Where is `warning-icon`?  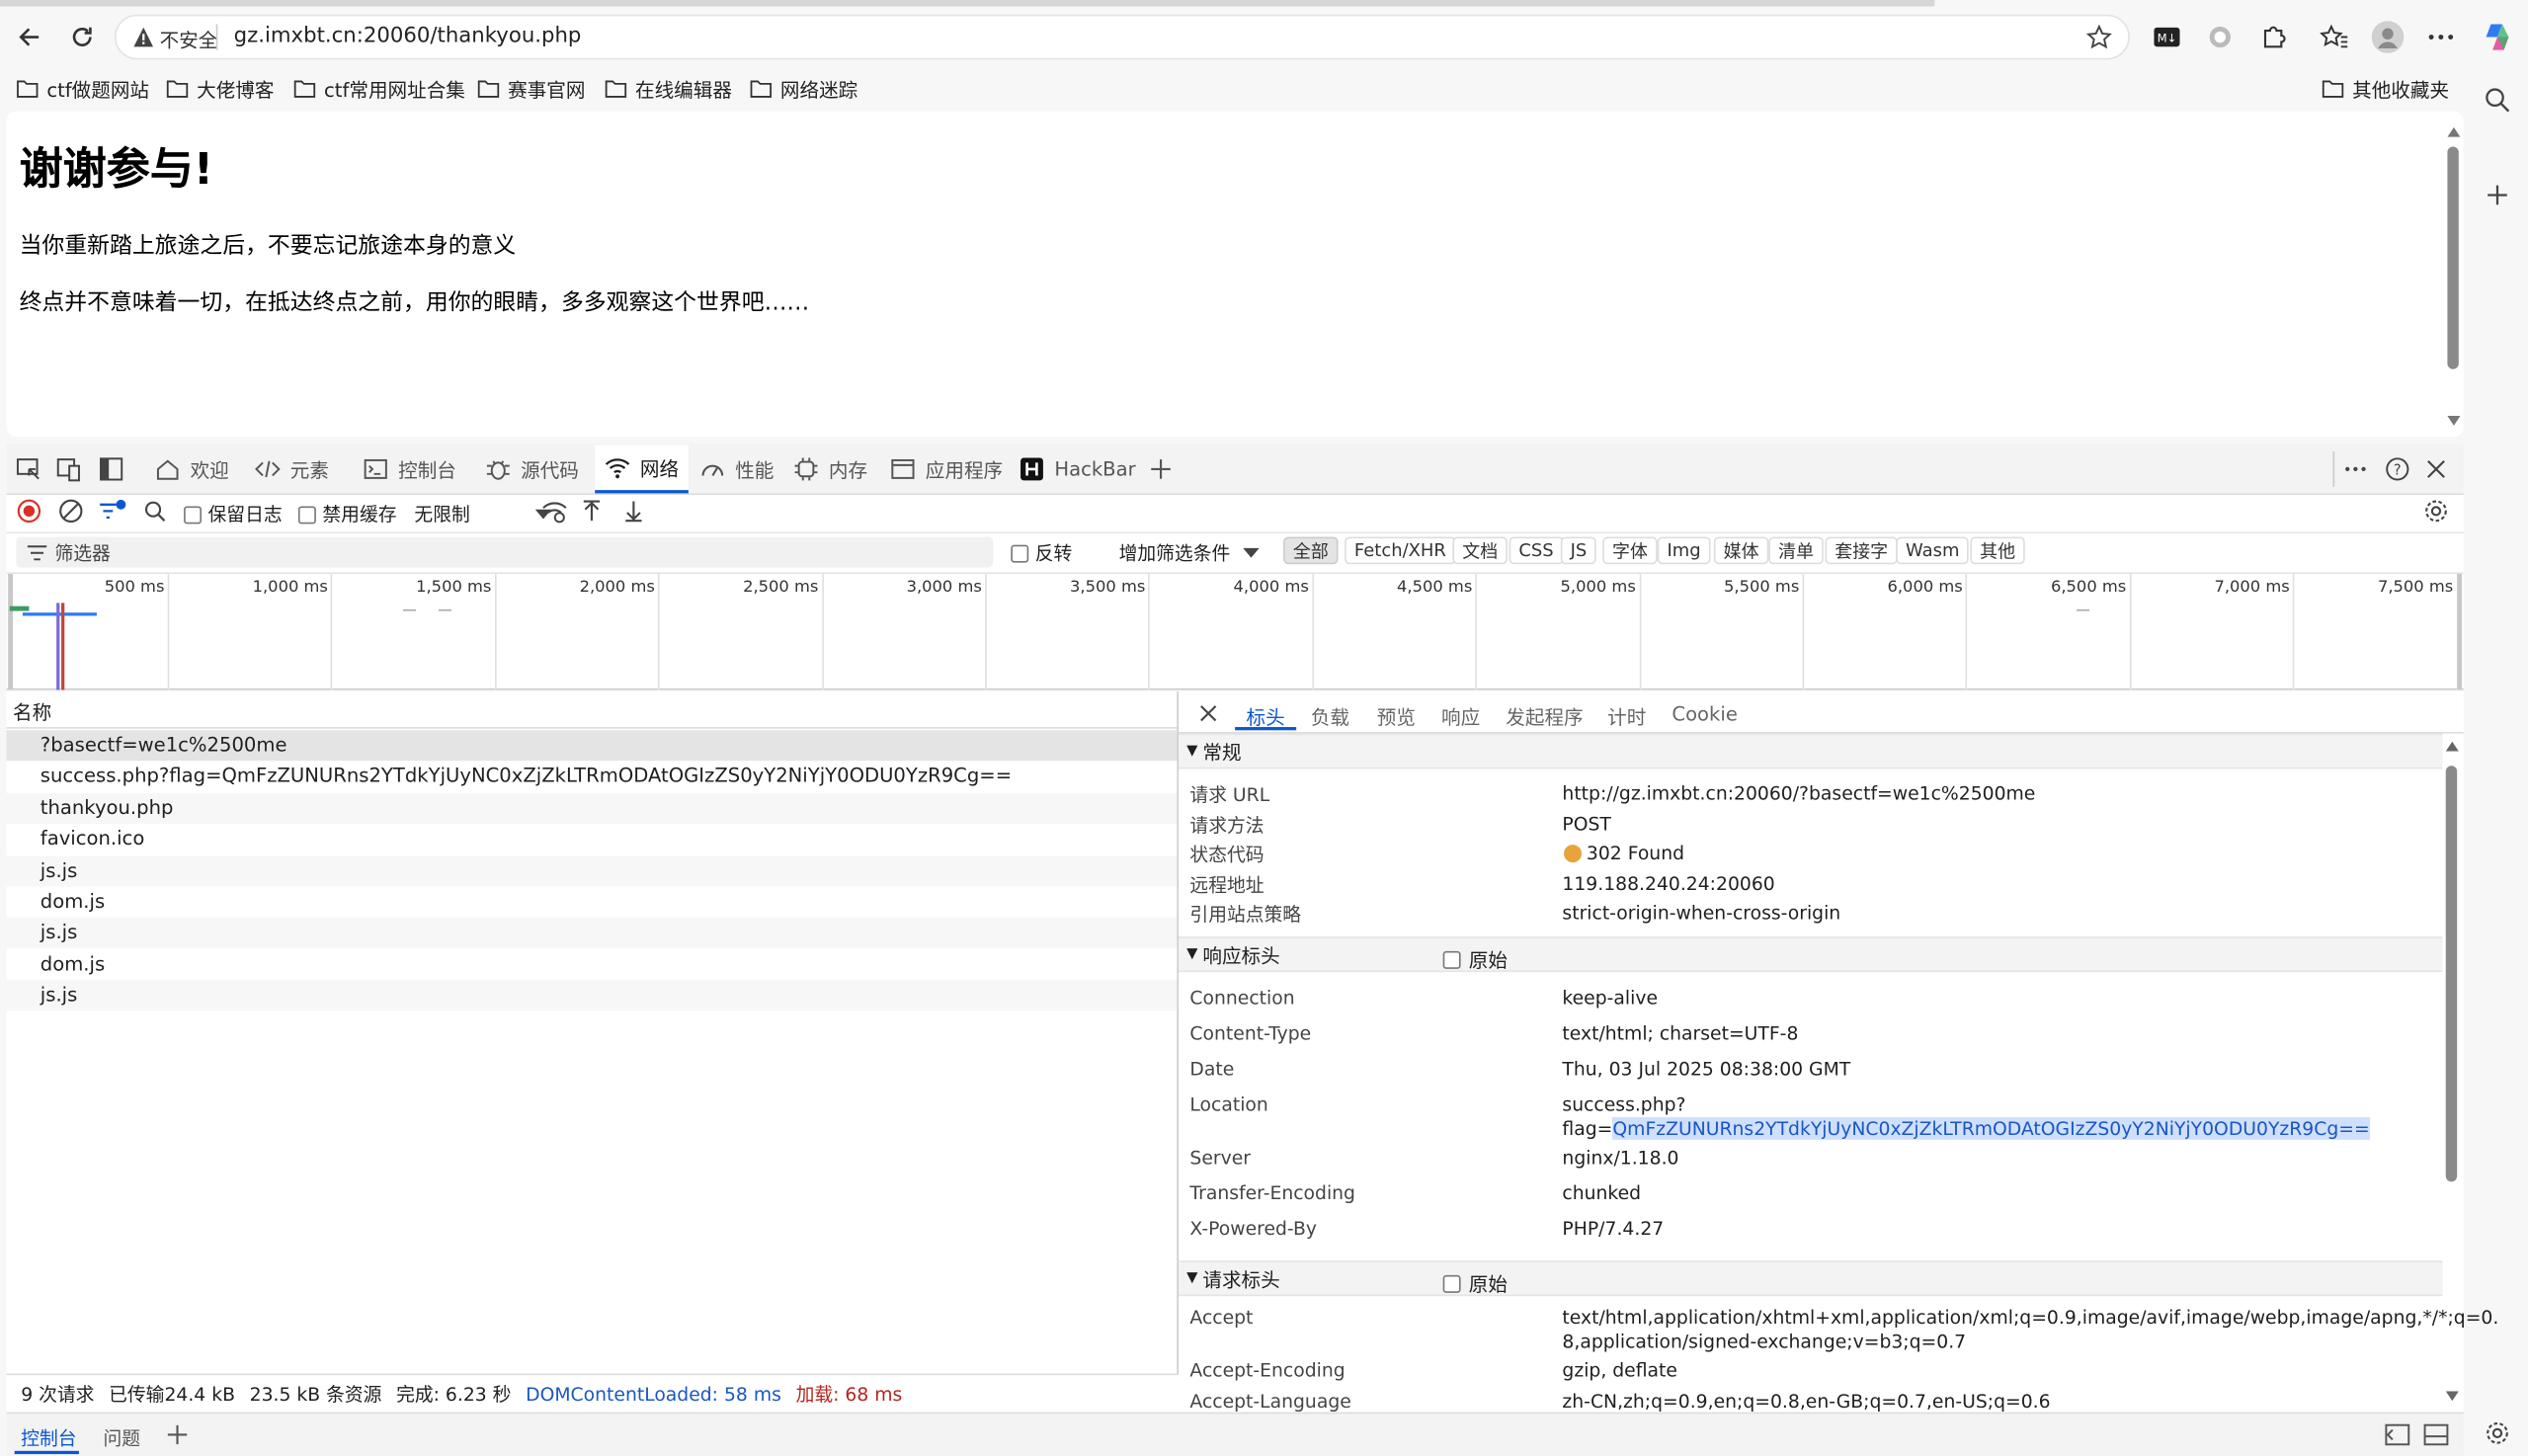 warning-icon is located at coordinates (143, 37).